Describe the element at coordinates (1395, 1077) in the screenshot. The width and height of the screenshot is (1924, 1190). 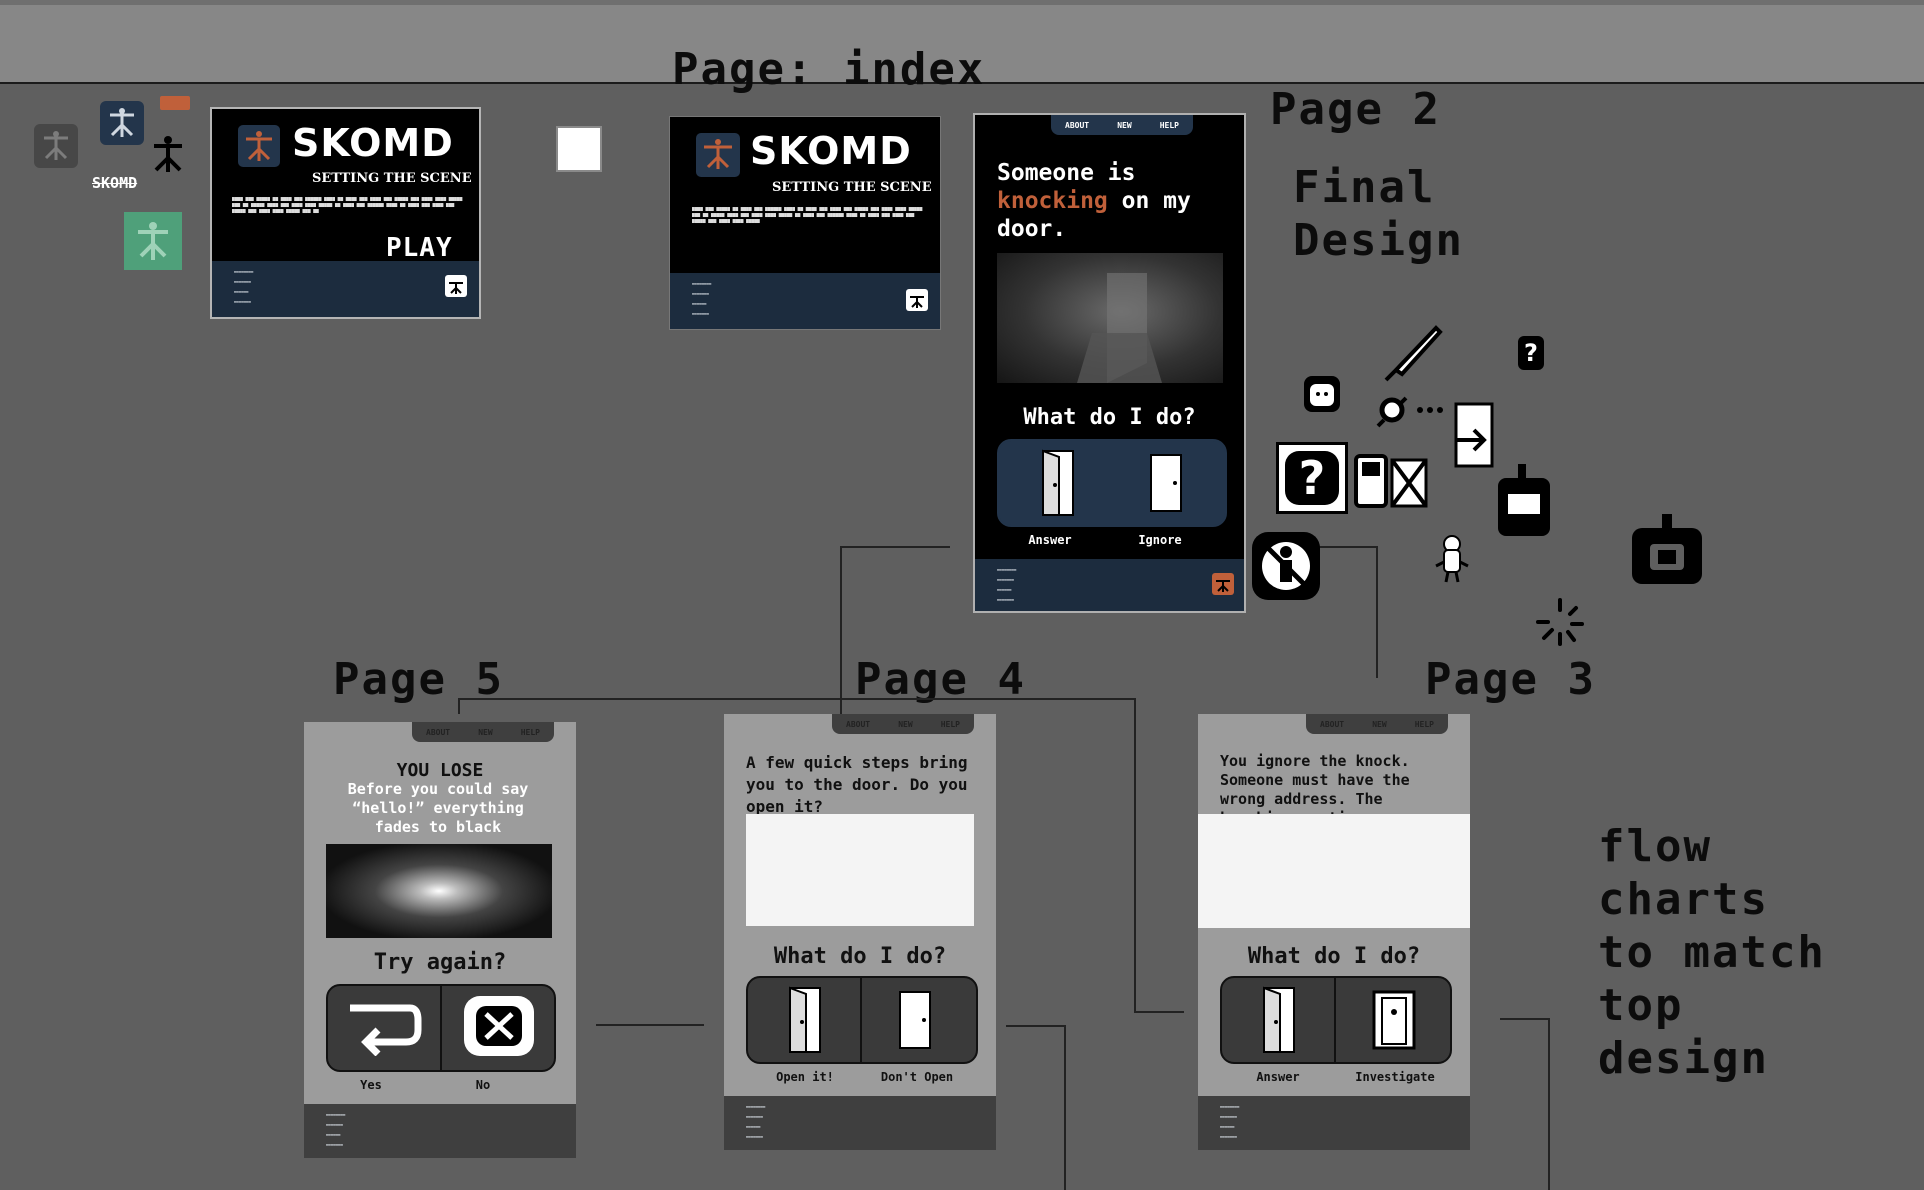
I see `investigate-button: Investigate` at that location.